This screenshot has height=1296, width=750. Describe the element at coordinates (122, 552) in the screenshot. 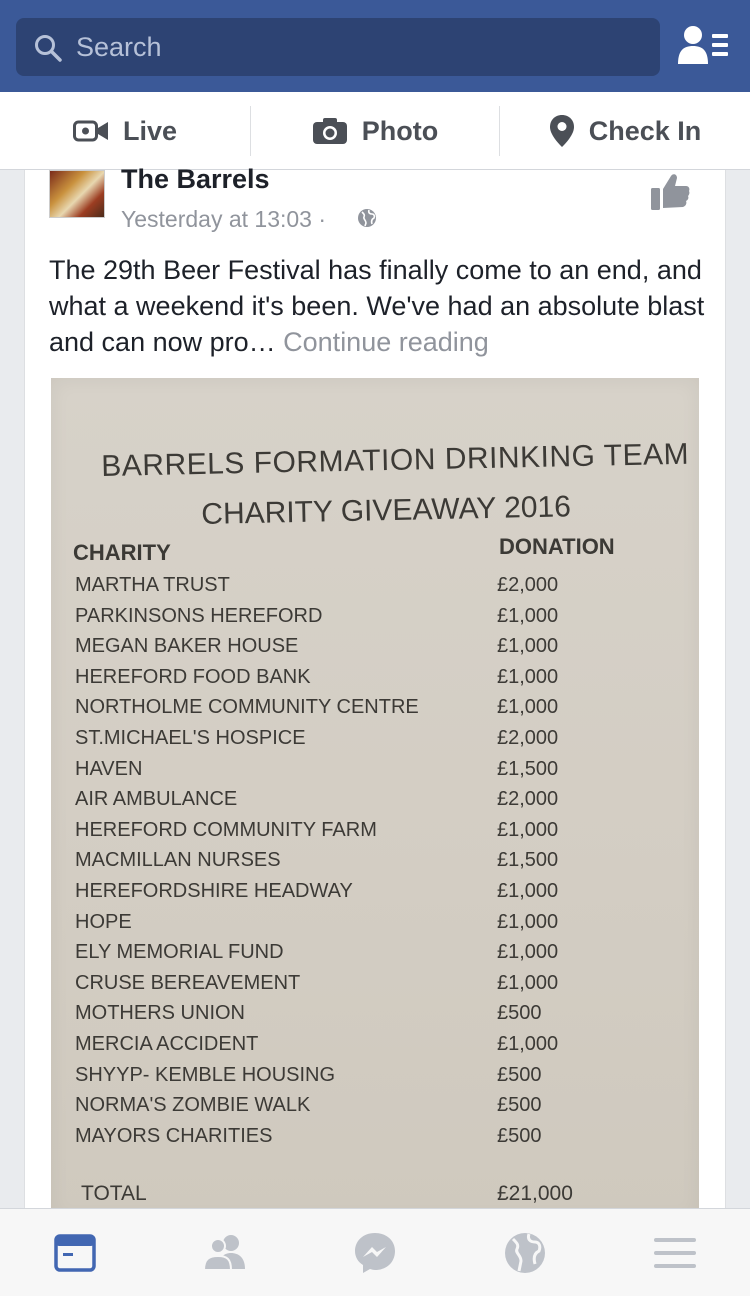

I see `column-header-charity: CHARITY` at that location.